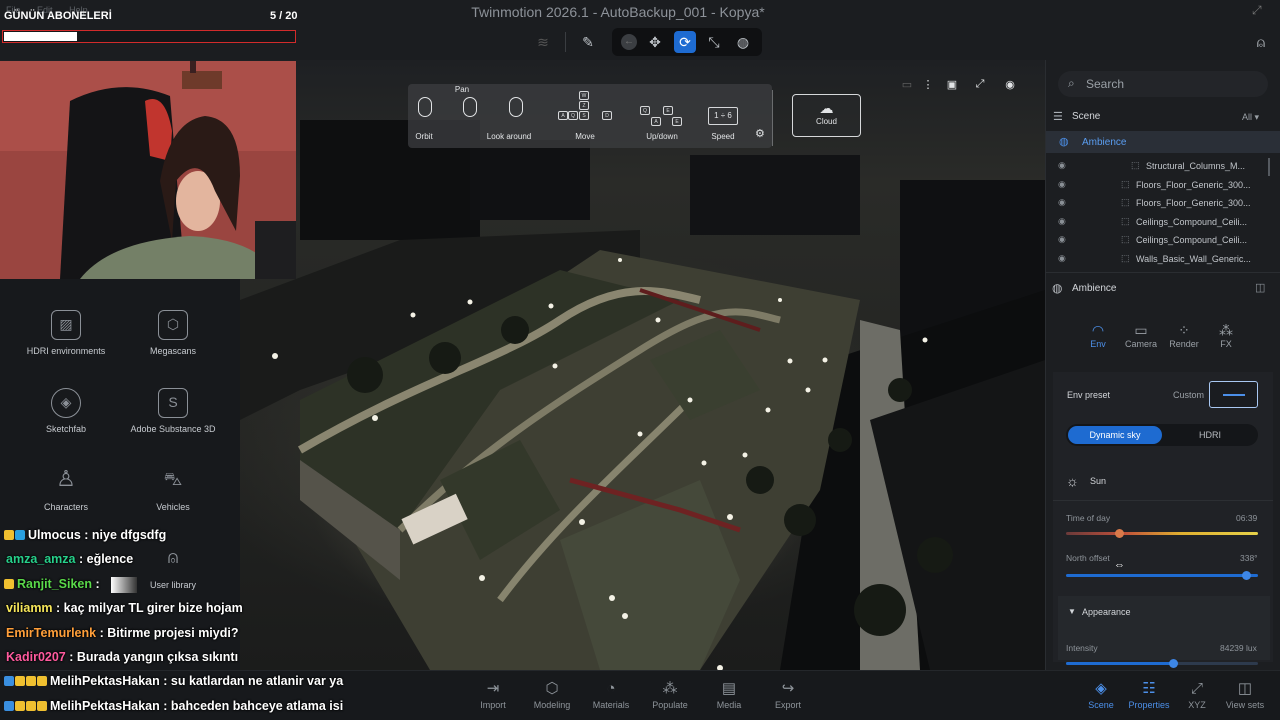 The width and height of the screenshot is (1280, 720). I want to click on camera-icon: ▭, so click(1141, 330).